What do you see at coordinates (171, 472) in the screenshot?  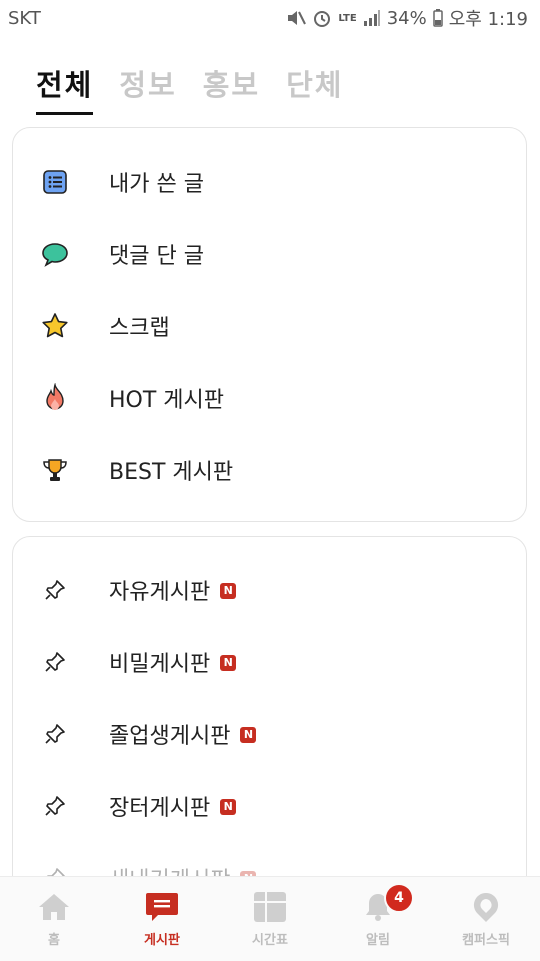 I see `menu-item-label: BEST 게시판` at bounding box center [171, 472].